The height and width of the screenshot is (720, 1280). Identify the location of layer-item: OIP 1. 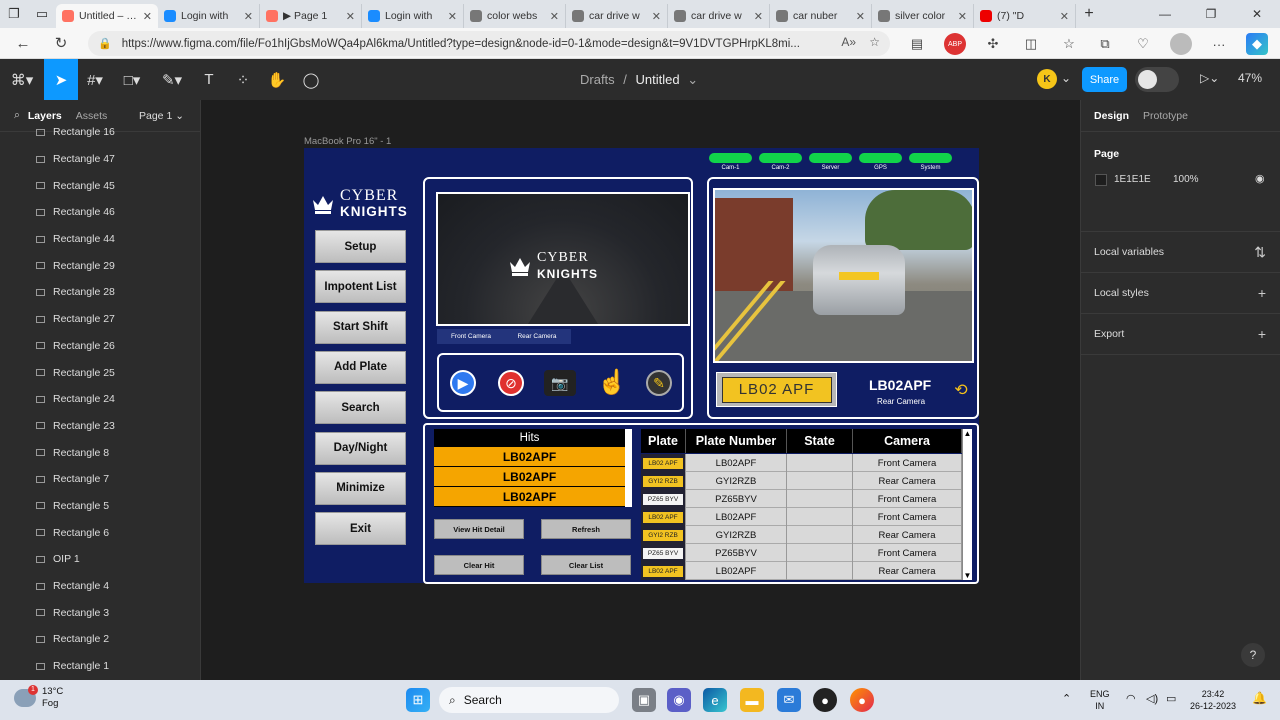
(100, 559).